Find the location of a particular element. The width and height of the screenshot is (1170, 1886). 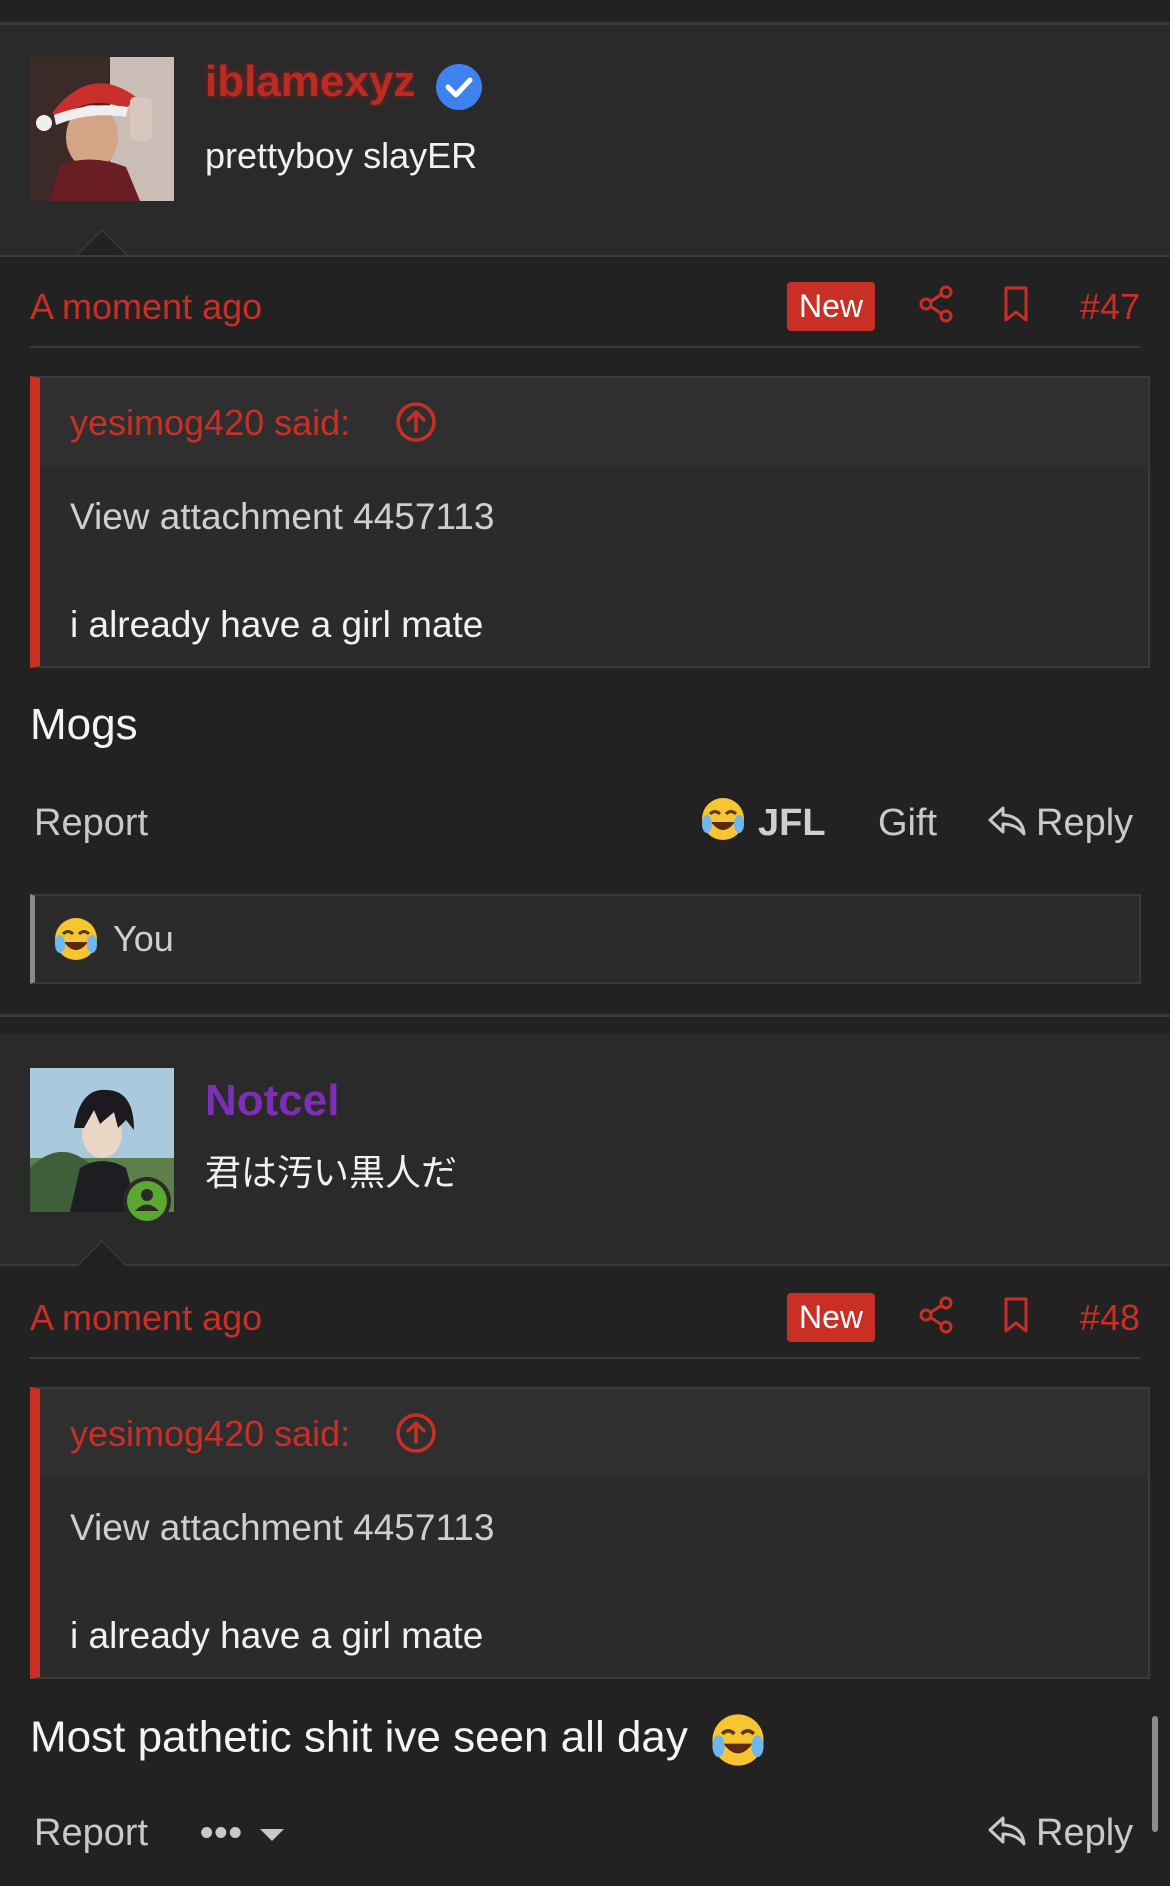

post-actions: Report ••• Reply is located at coordinates (585, 1836).